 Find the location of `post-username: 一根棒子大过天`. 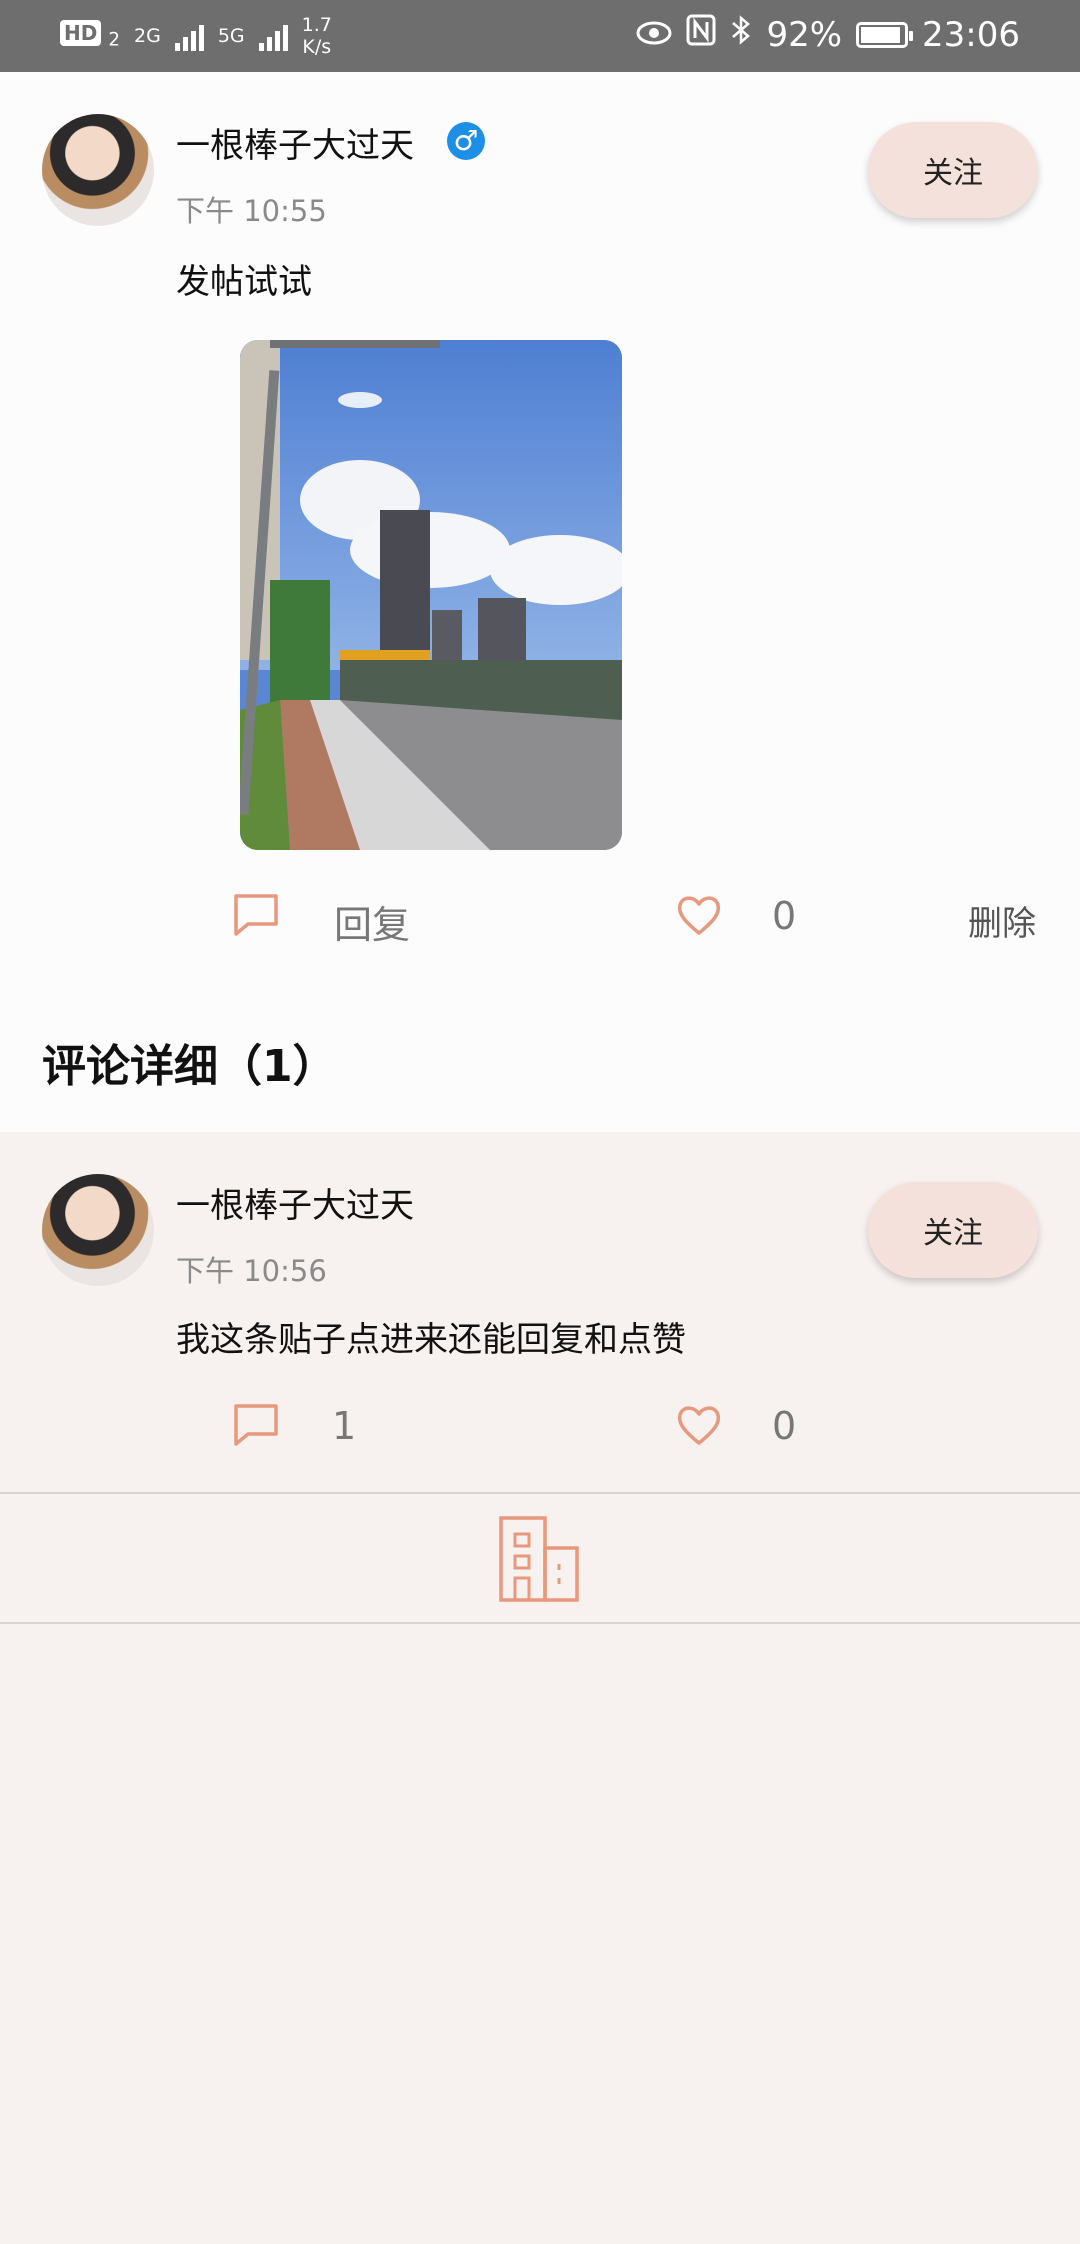

post-username: 一根棒子大过天 is located at coordinates (295, 142).